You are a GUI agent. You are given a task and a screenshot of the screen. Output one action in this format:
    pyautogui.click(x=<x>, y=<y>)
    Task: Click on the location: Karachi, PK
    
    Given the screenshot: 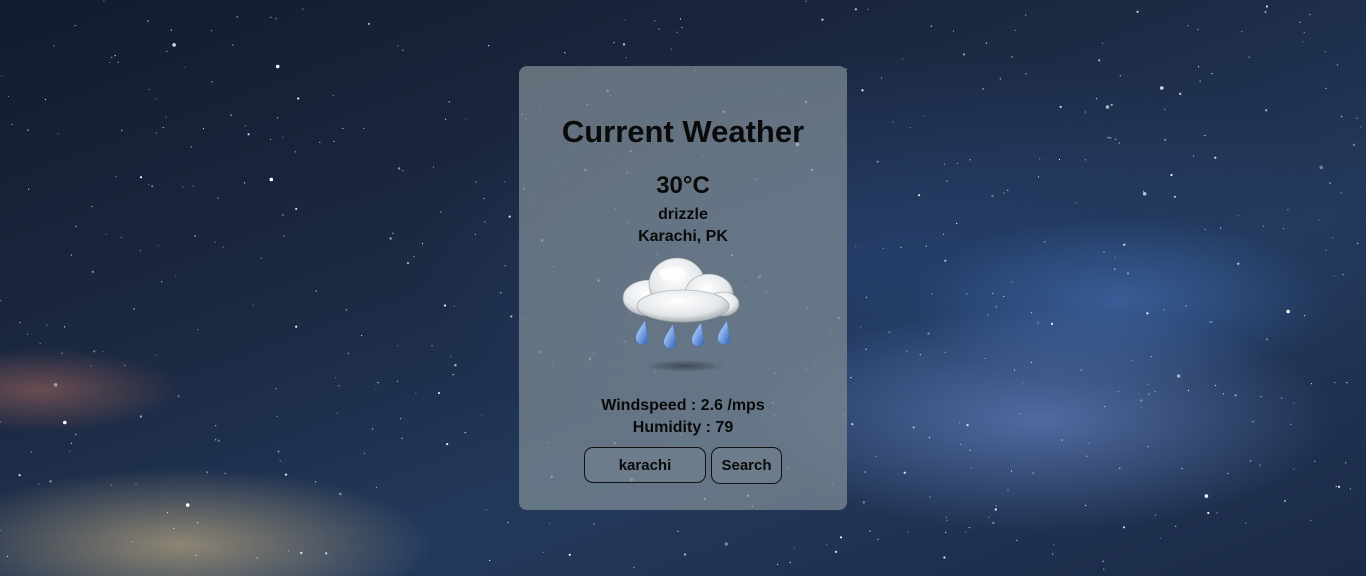 What is the action you would take?
    pyautogui.click(x=683, y=236)
    